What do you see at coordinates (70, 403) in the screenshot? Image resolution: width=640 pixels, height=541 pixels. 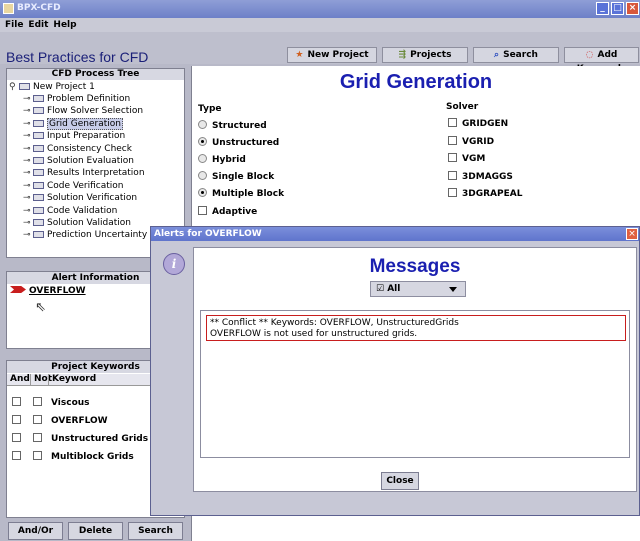 I see `keyword-label: Viscous` at bounding box center [70, 403].